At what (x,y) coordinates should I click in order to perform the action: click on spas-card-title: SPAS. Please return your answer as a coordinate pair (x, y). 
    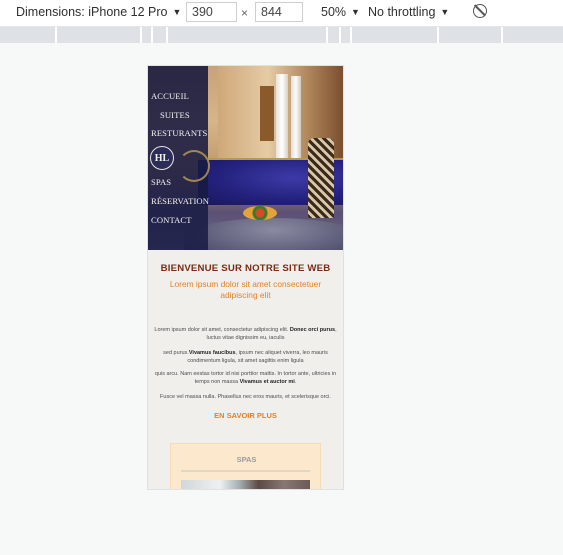
    Looking at the image, I should click on (246, 459).